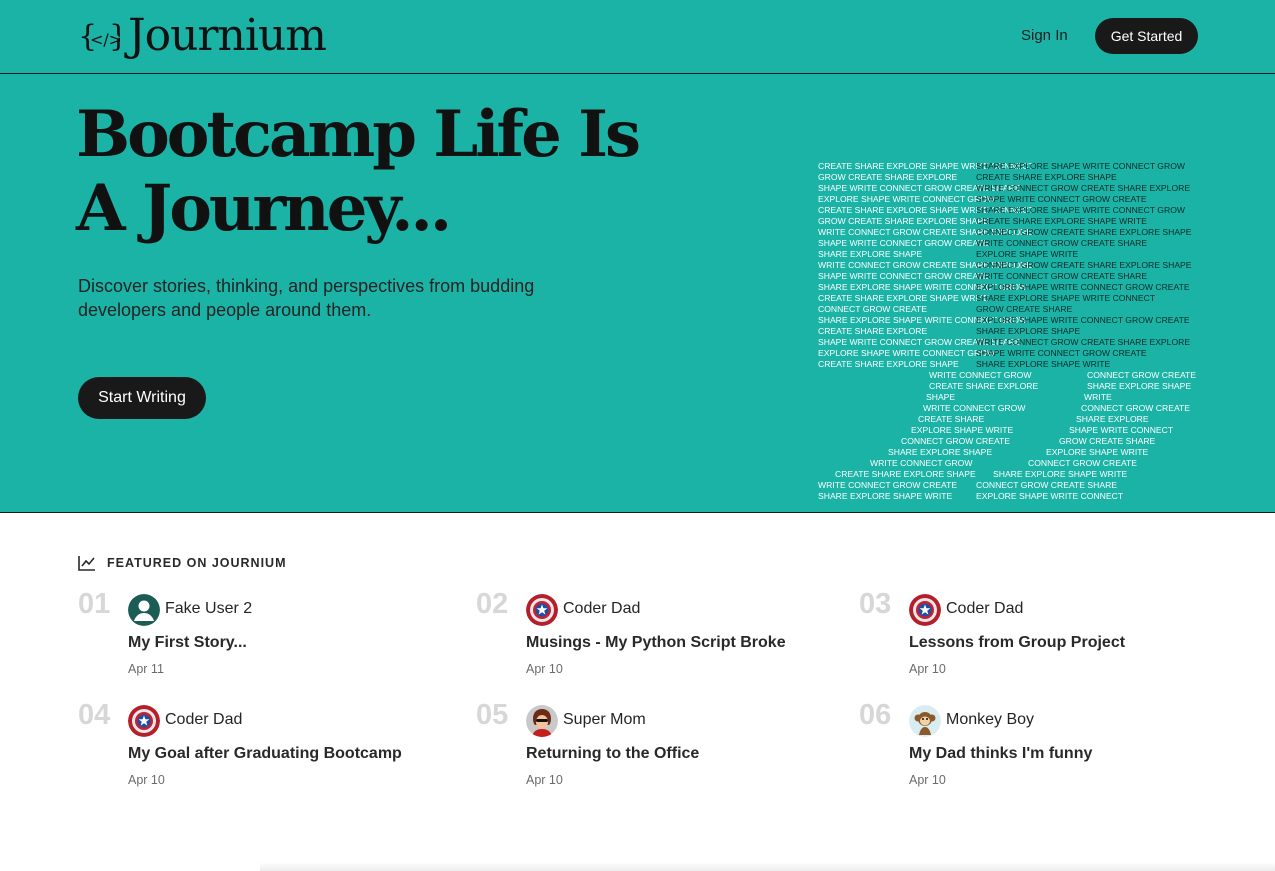 The width and height of the screenshot is (1275, 871). I want to click on logo-wordmark: Journium, so click(227, 35).